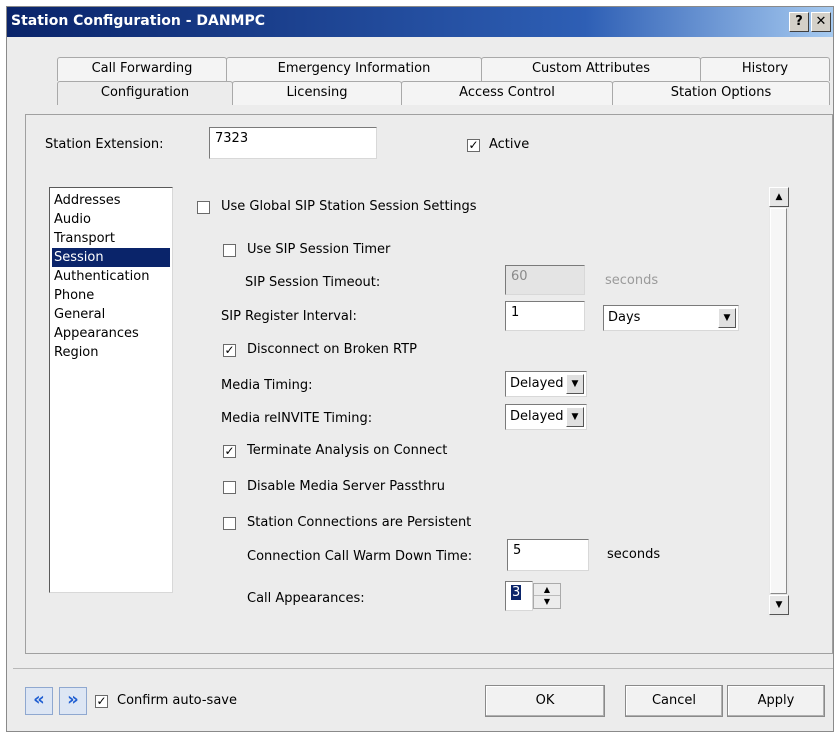  I want to click on sip-register-unit-value: Days, so click(624, 317).